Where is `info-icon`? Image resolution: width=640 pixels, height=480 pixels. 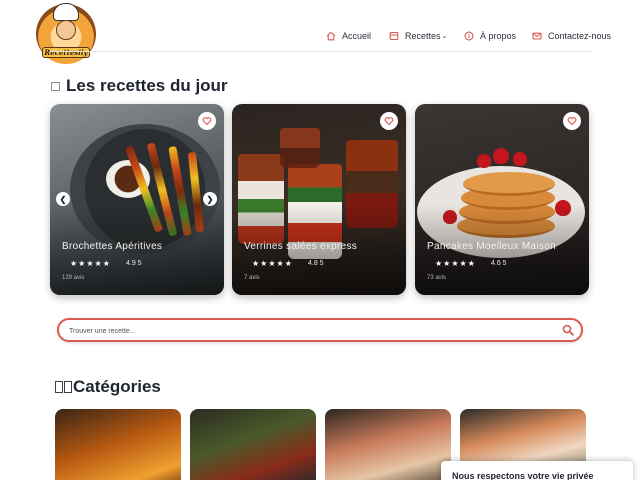
info-icon is located at coordinates (469, 36).